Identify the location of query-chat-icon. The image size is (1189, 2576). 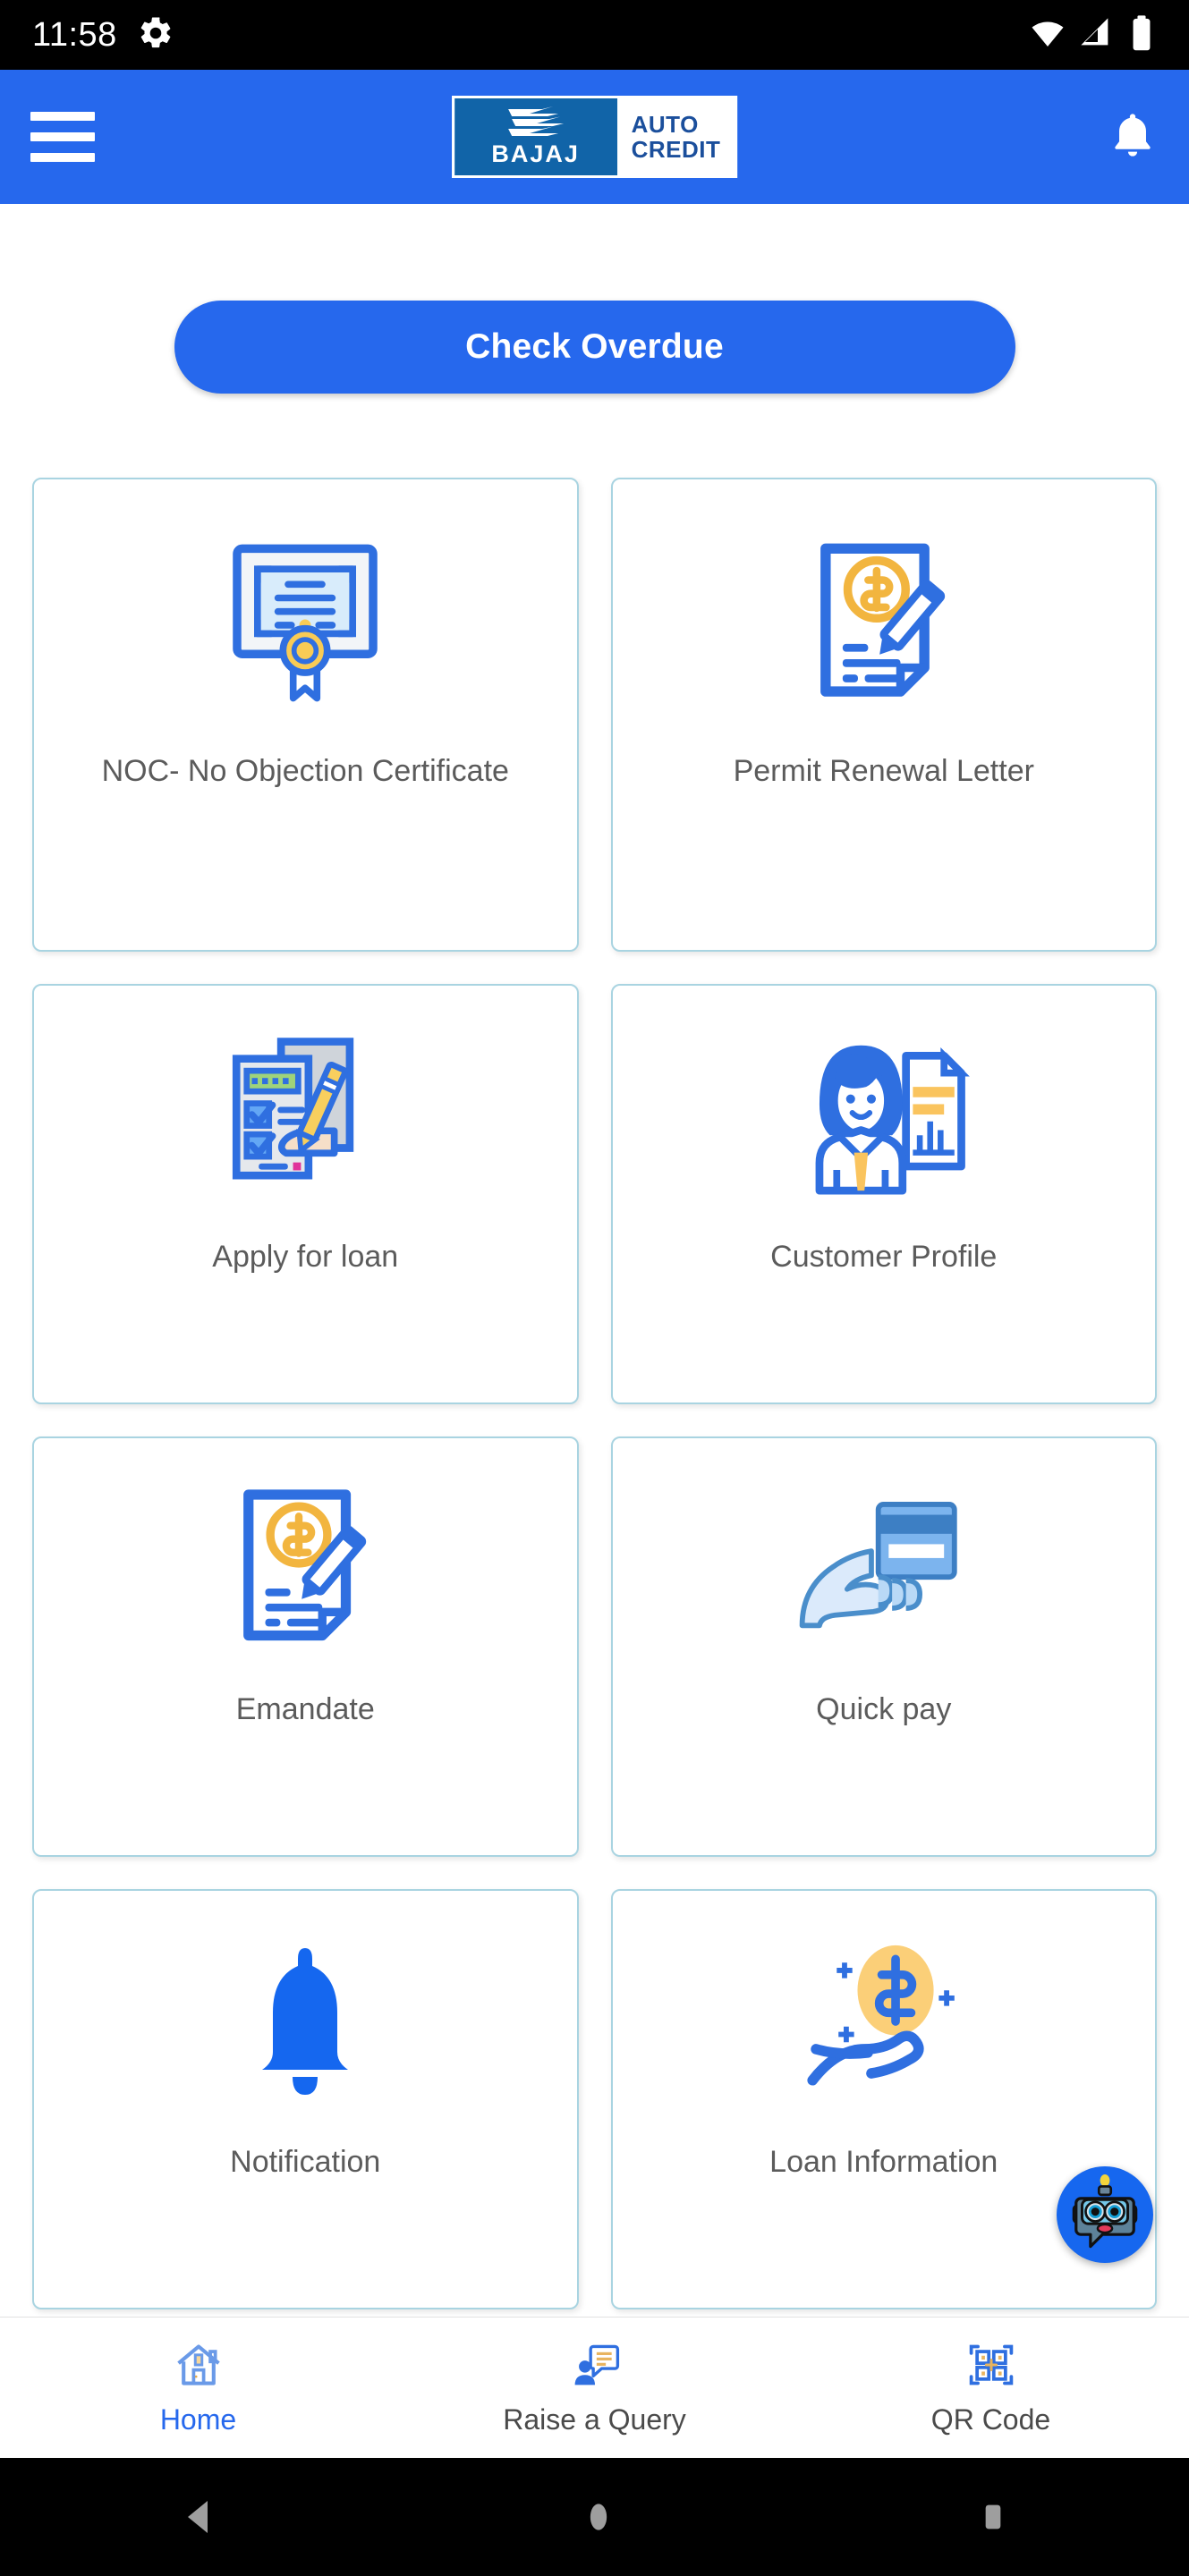
(595, 2367).